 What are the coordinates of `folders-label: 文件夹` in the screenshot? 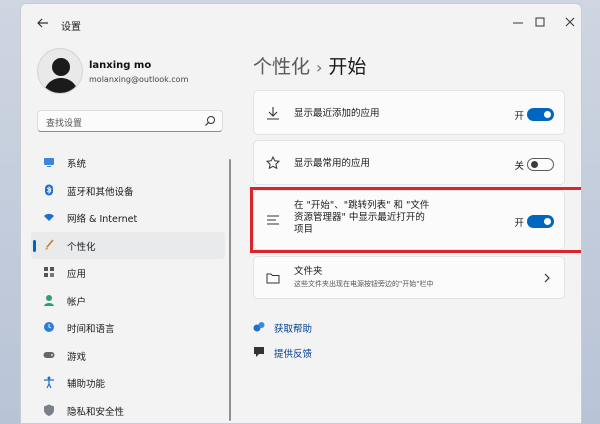 It's located at (308, 271).